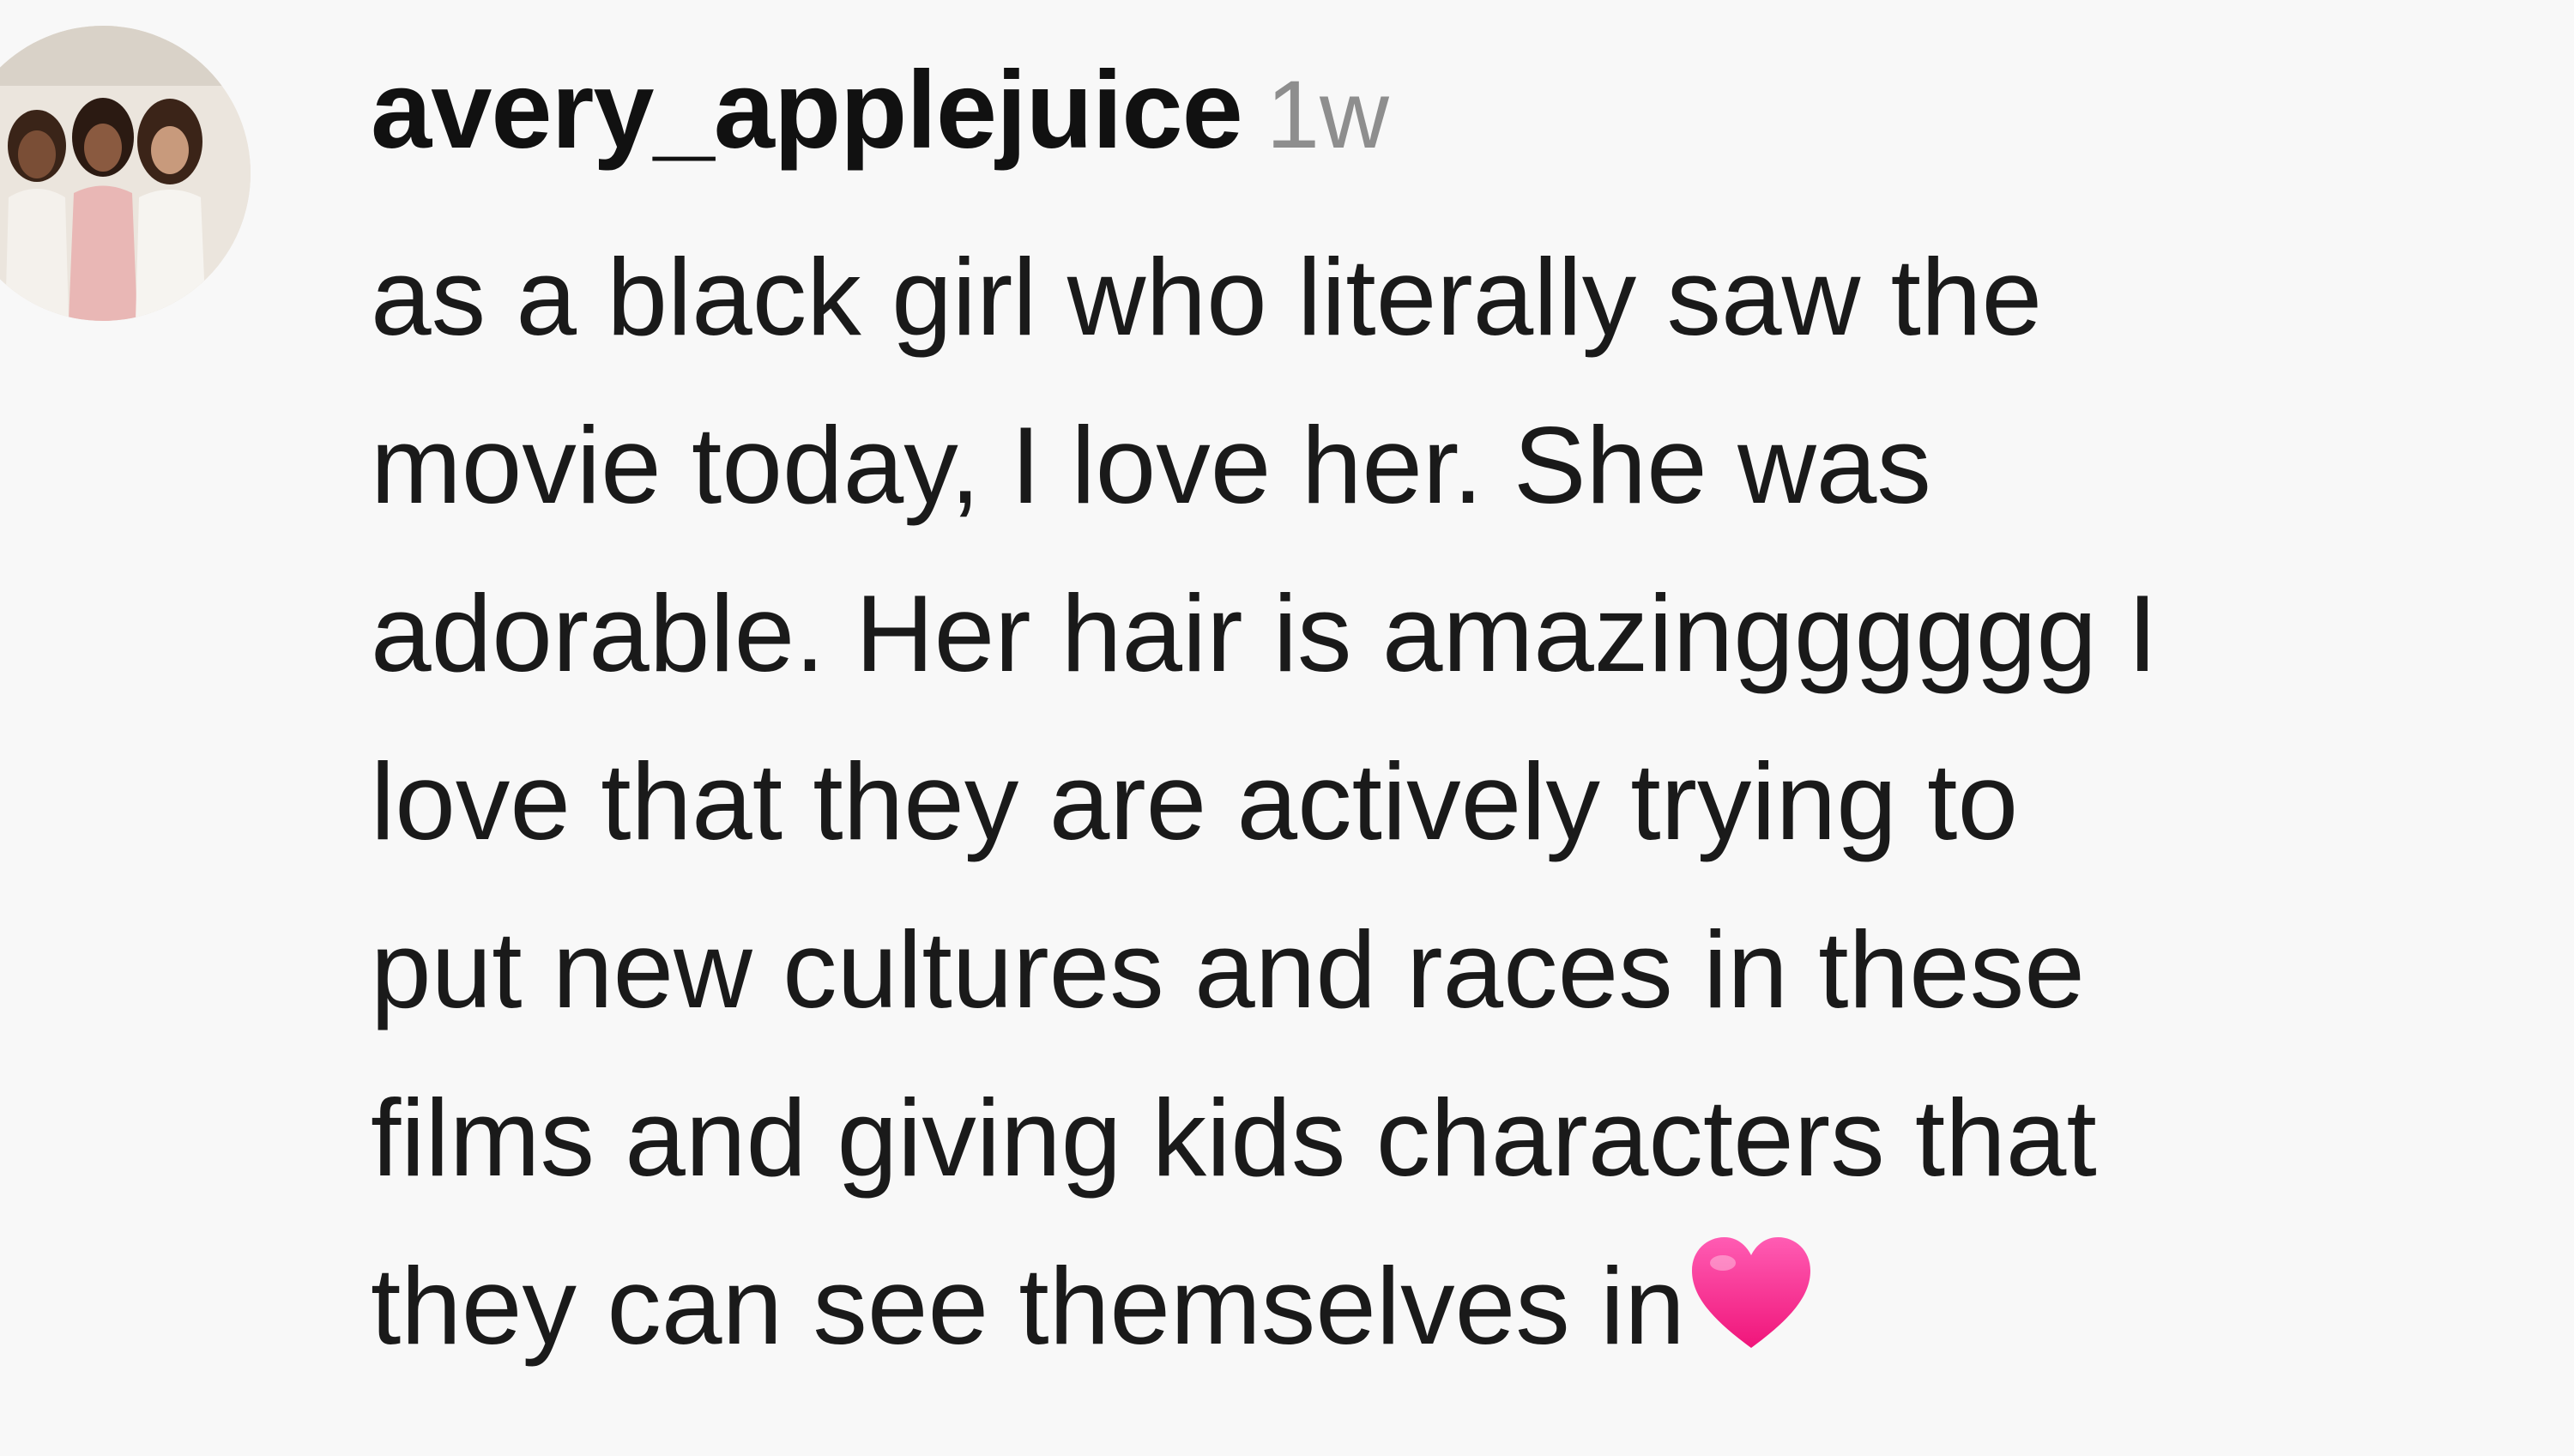 The width and height of the screenshot is (2574, 1456). Describe the element at coordinates (1028, 1306) in the screenshot. I see `comment-text-line-last-text: they can see themselves in` at that location.